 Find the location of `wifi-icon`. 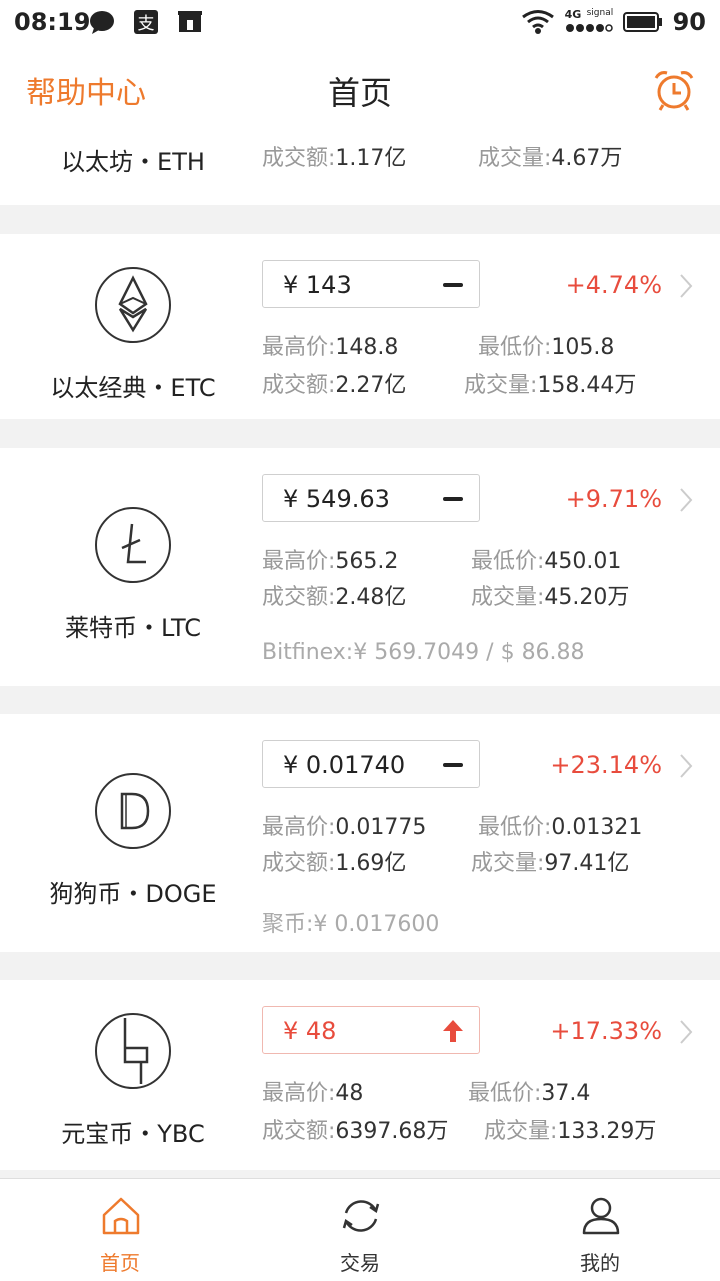

wifi-icon is located at coordinates (537, 22).